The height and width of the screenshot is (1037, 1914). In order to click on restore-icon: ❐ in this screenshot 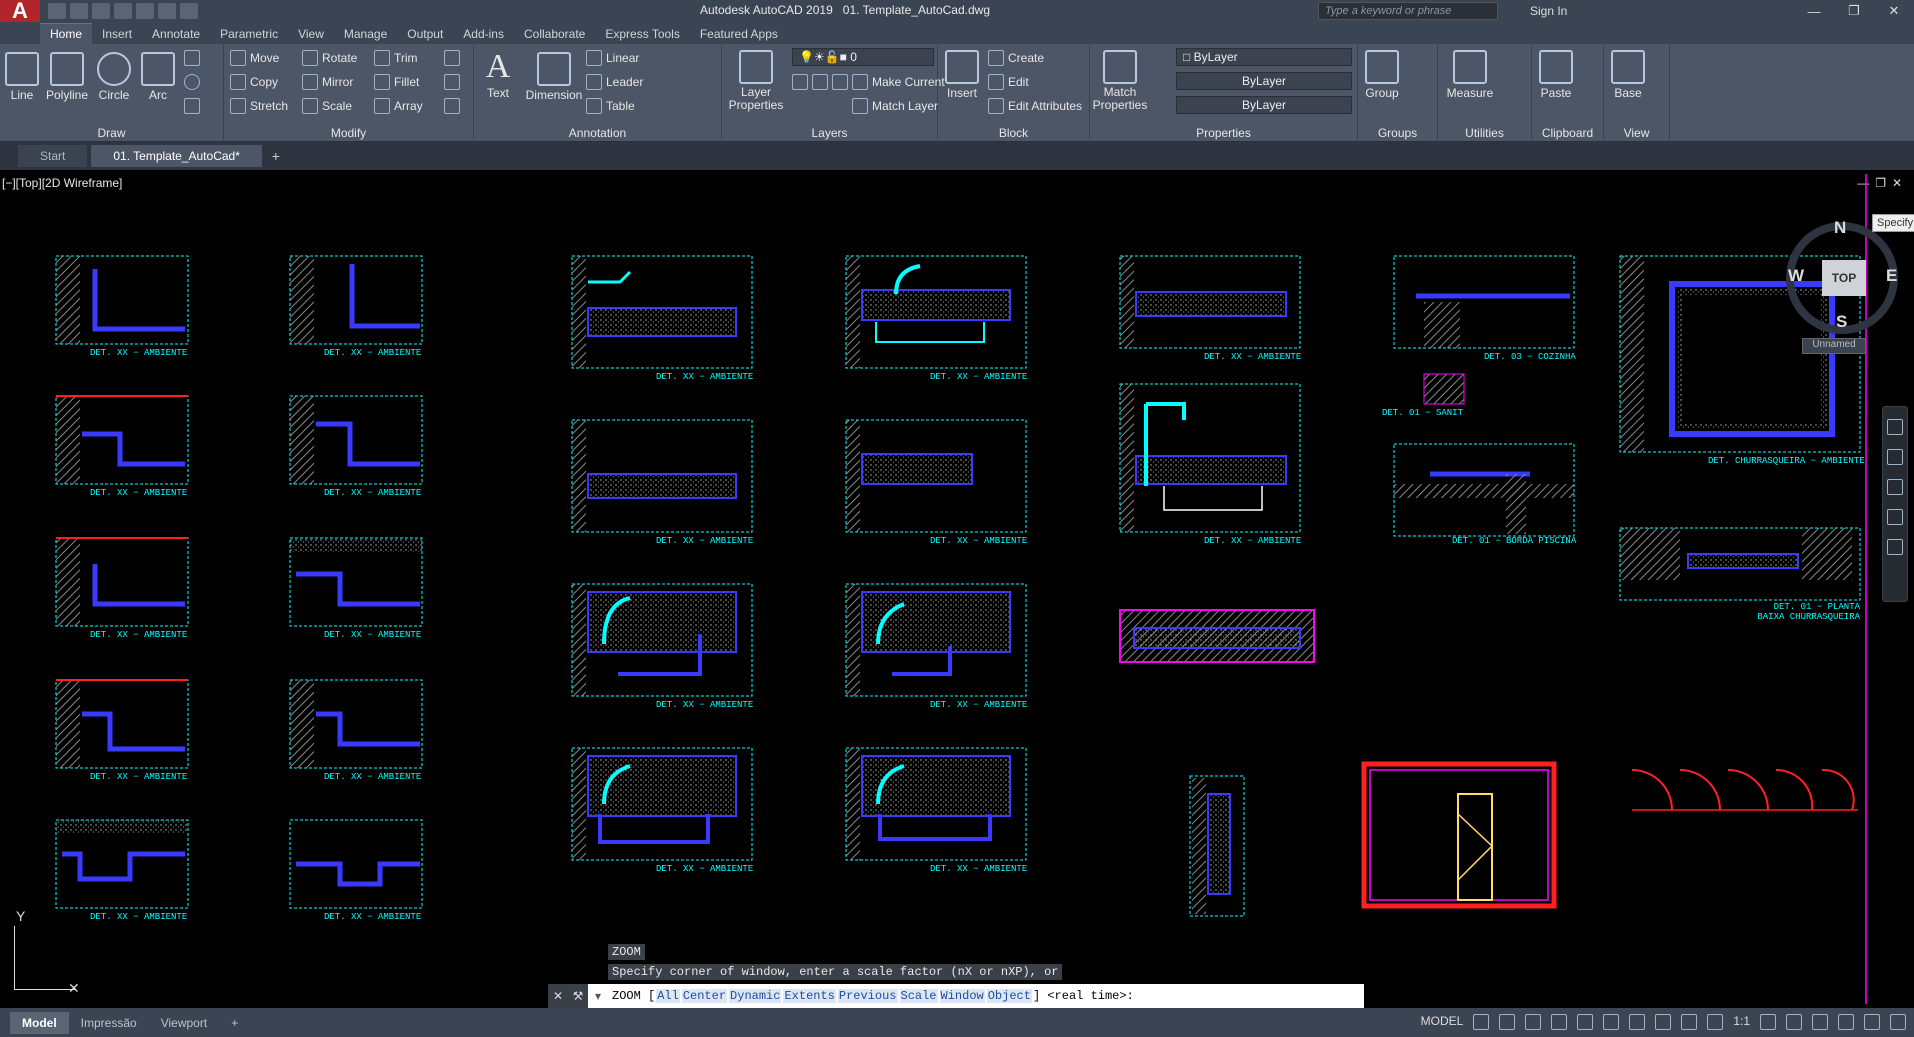, I will do `click(1854, 11)`.